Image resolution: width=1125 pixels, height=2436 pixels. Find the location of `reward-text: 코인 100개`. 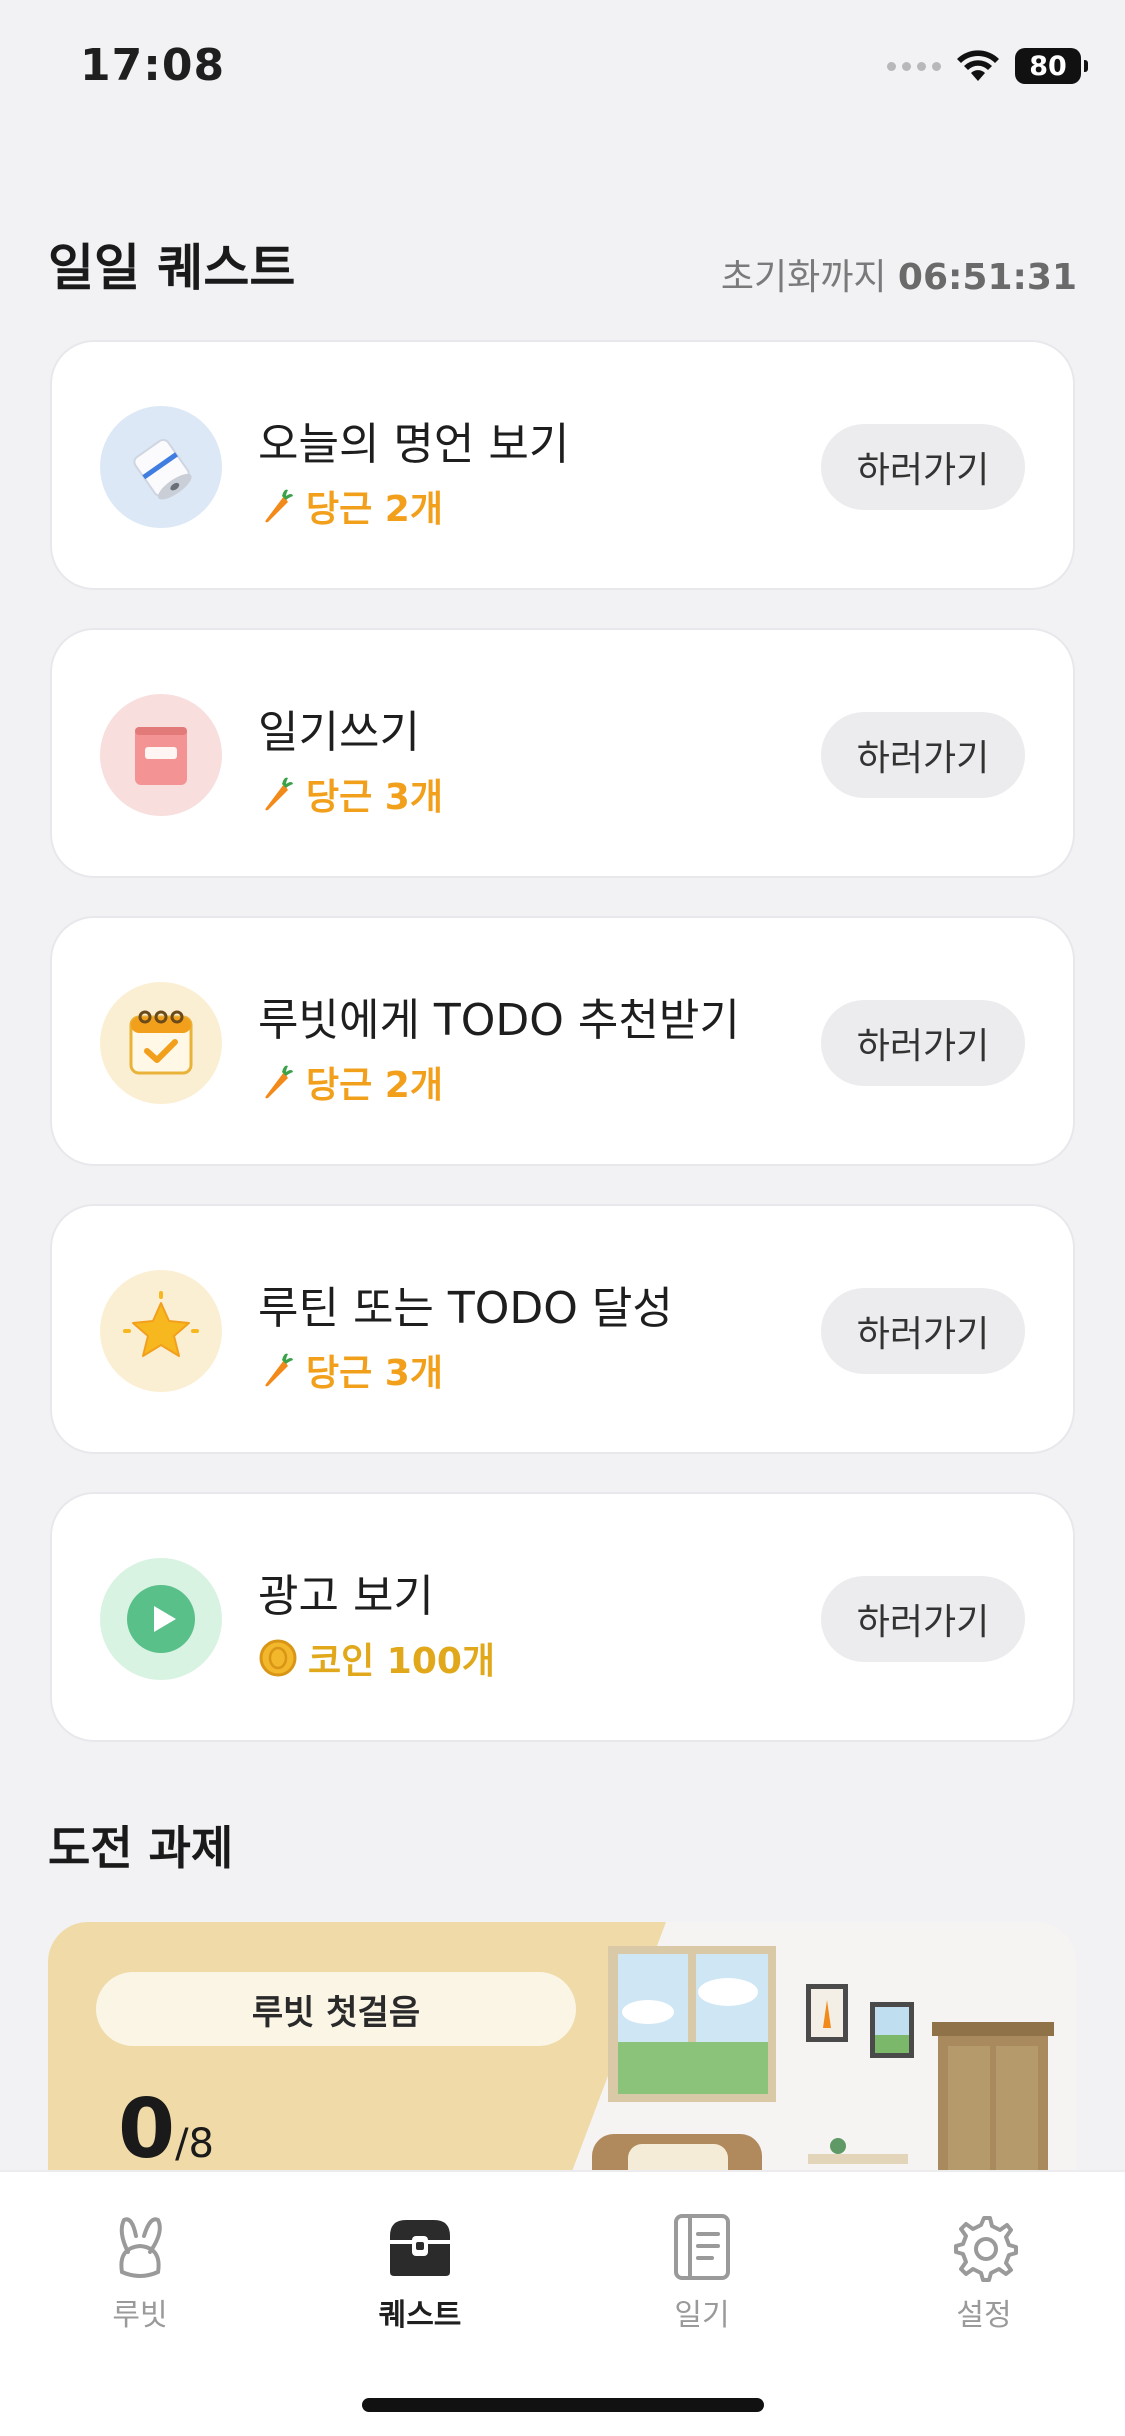

reward-text: 코인 100개 is located at coordinates (402, 1661).